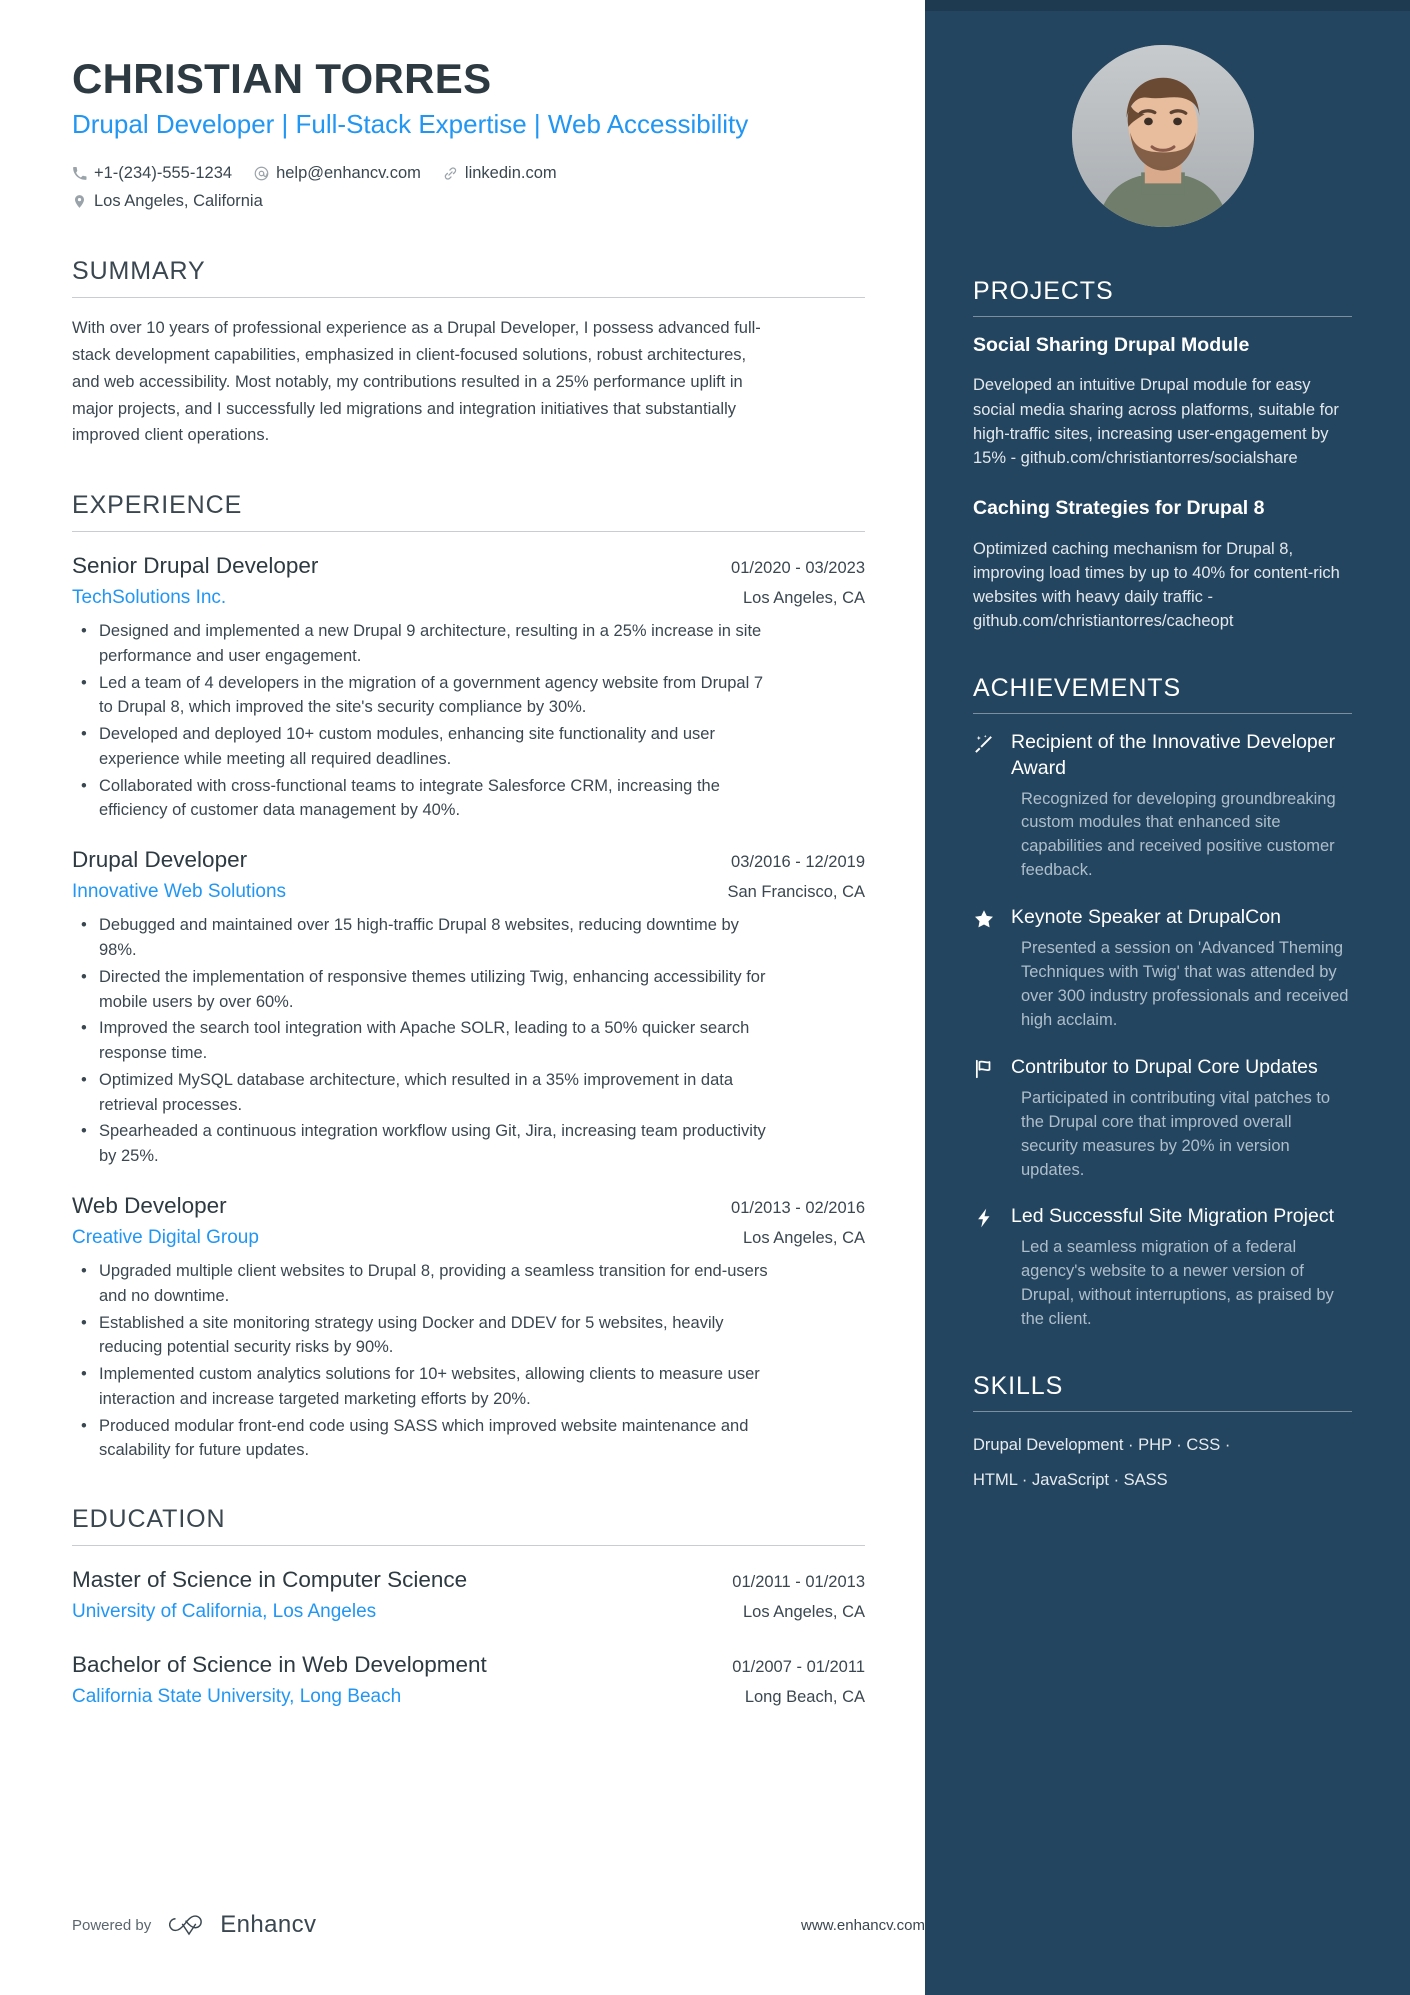 This screenshot has width=1410, height=1995. Describe the element at coordinates (1111, 345) in the screenshot. I see `project-title: Social Sharing Drupal Module` at that location.